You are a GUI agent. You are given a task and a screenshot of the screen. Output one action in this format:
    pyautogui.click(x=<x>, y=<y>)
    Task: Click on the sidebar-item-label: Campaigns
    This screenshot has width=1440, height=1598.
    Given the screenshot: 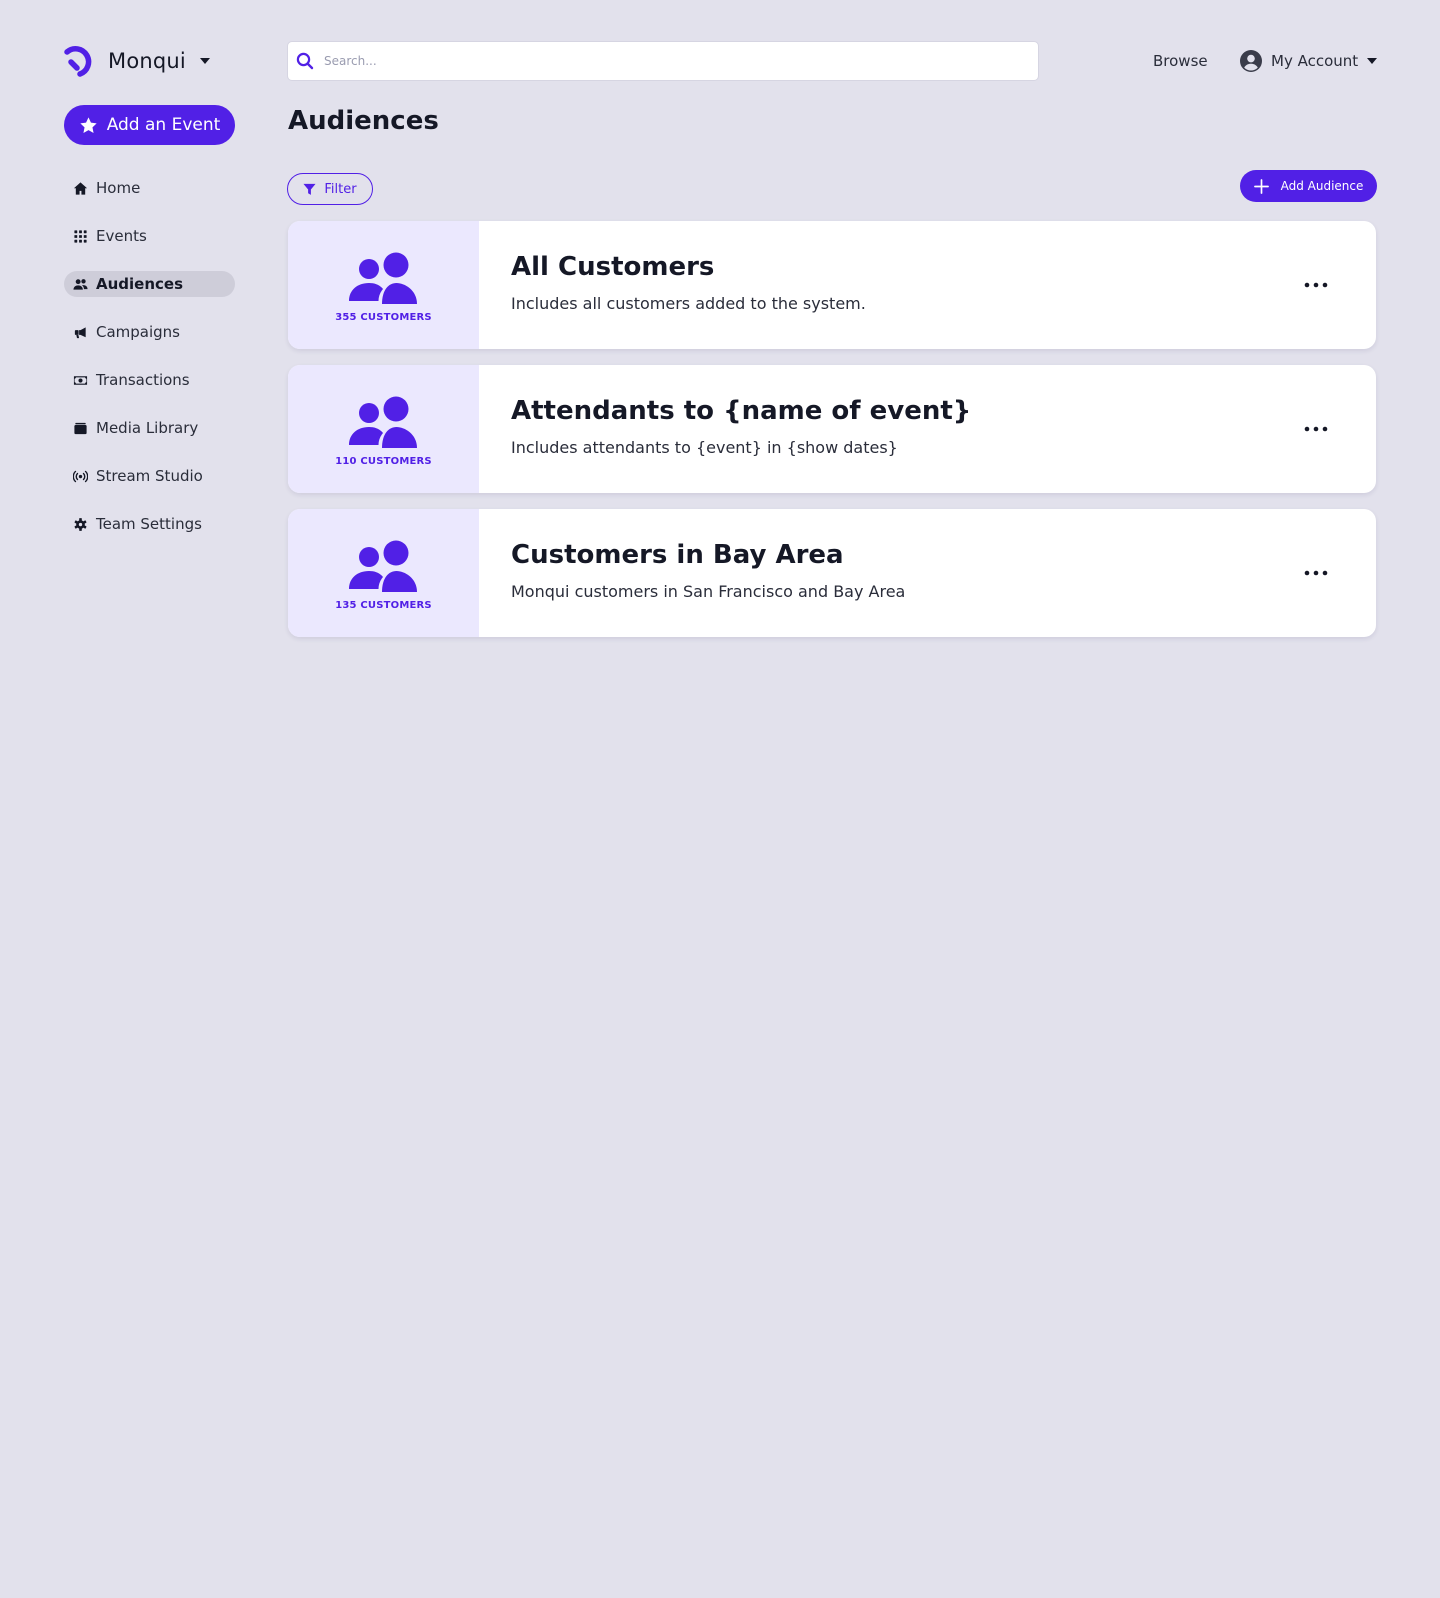 What is the action you would take?
    pyautogui.click(x=138, y=332)
    